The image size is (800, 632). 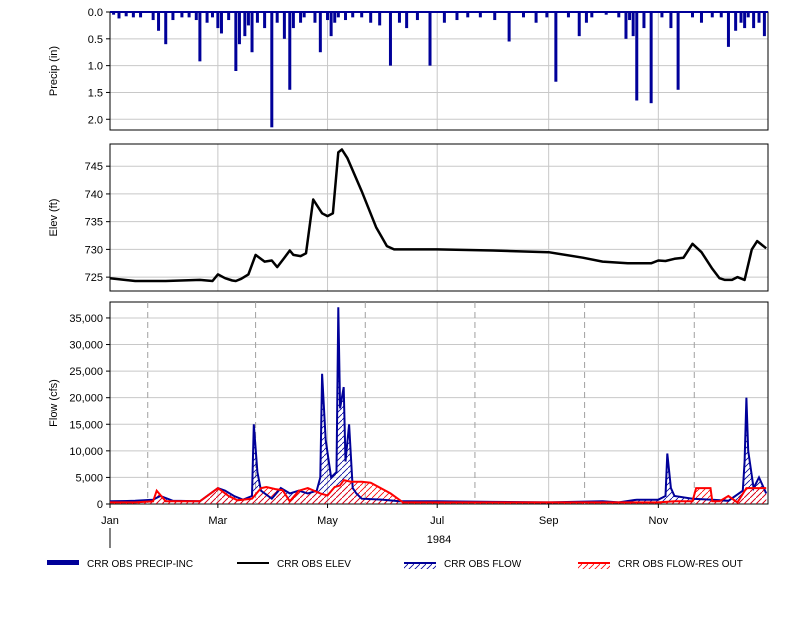 What do you see at coordinates (549, 521) in the screenshot?
I see `xtick-label: Sep` at bounding box center [549, 521].